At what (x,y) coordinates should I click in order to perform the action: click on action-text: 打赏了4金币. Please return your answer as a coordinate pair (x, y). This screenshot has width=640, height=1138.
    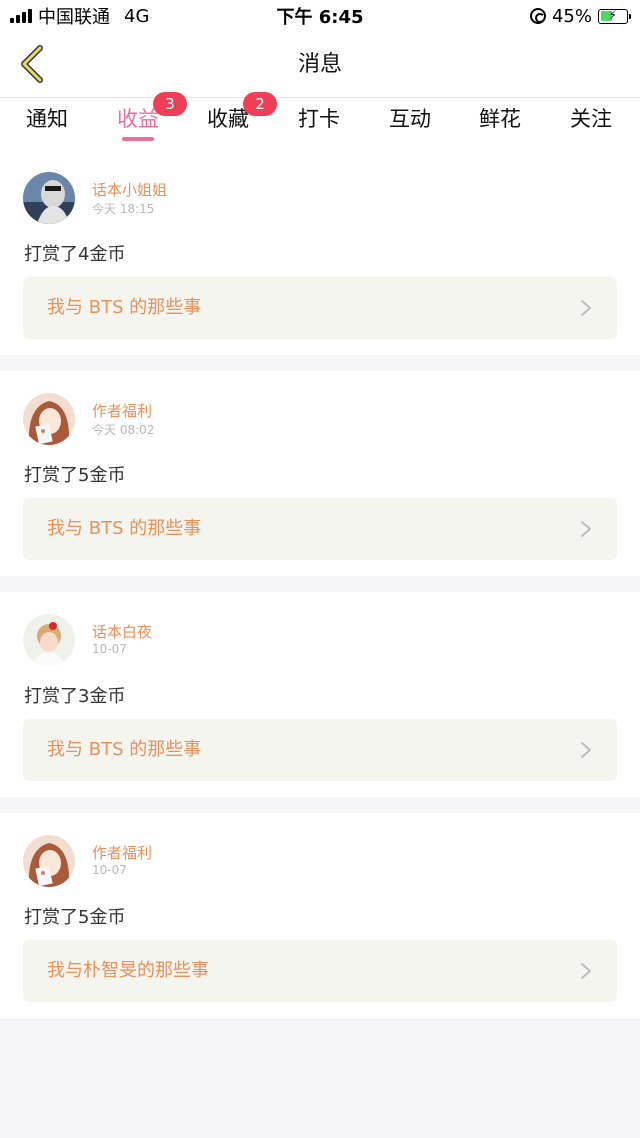
    Looking at the image, I should click on (75, 254).